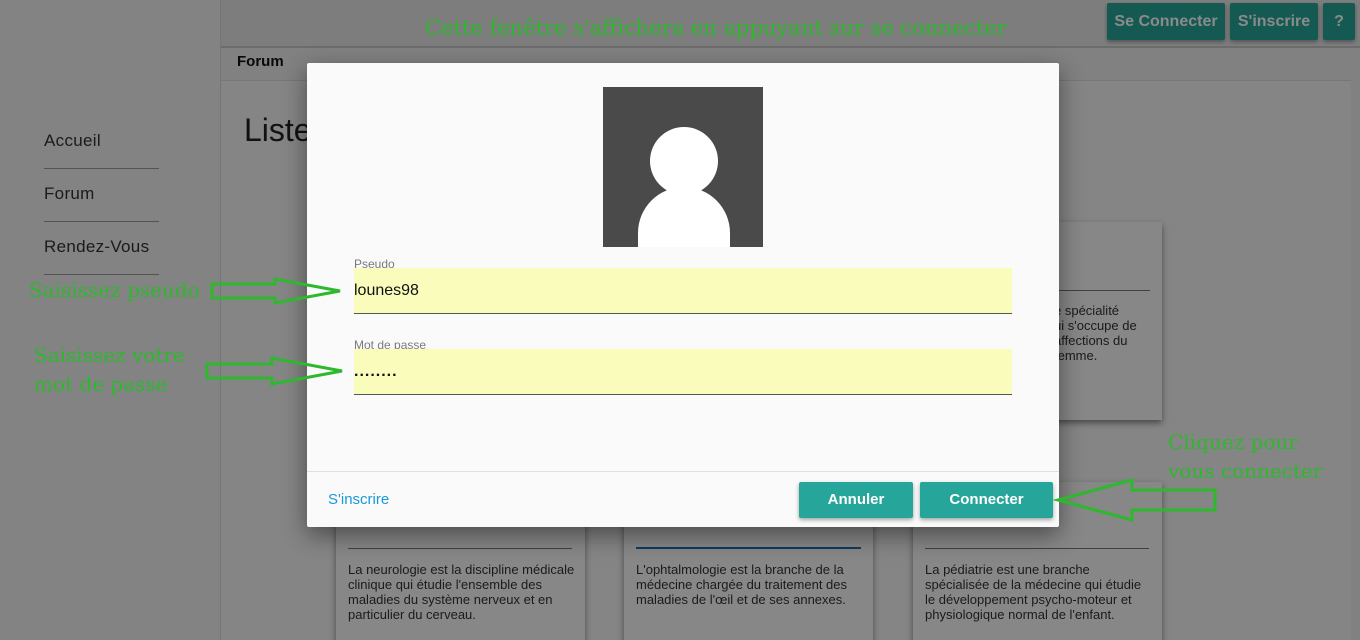 Image resolution: width=1360 pixels, height=640 pixels. What do you see at coordinates (684, 161) in the screenshot?
I see `avatar-head` at bounding box center [684, 161].